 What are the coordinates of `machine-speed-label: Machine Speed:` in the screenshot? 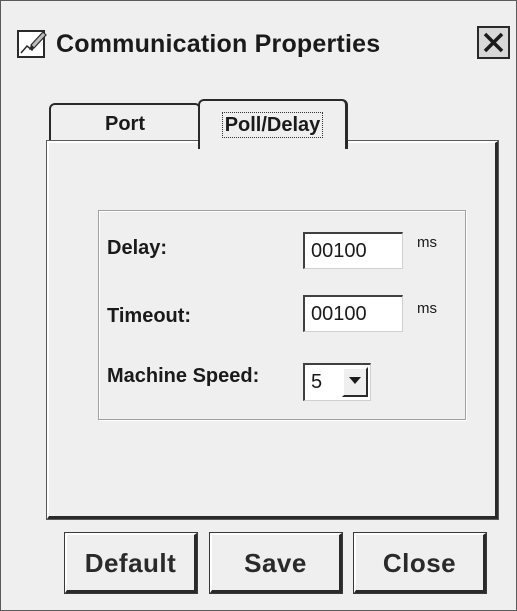 It's located at (183, 376).